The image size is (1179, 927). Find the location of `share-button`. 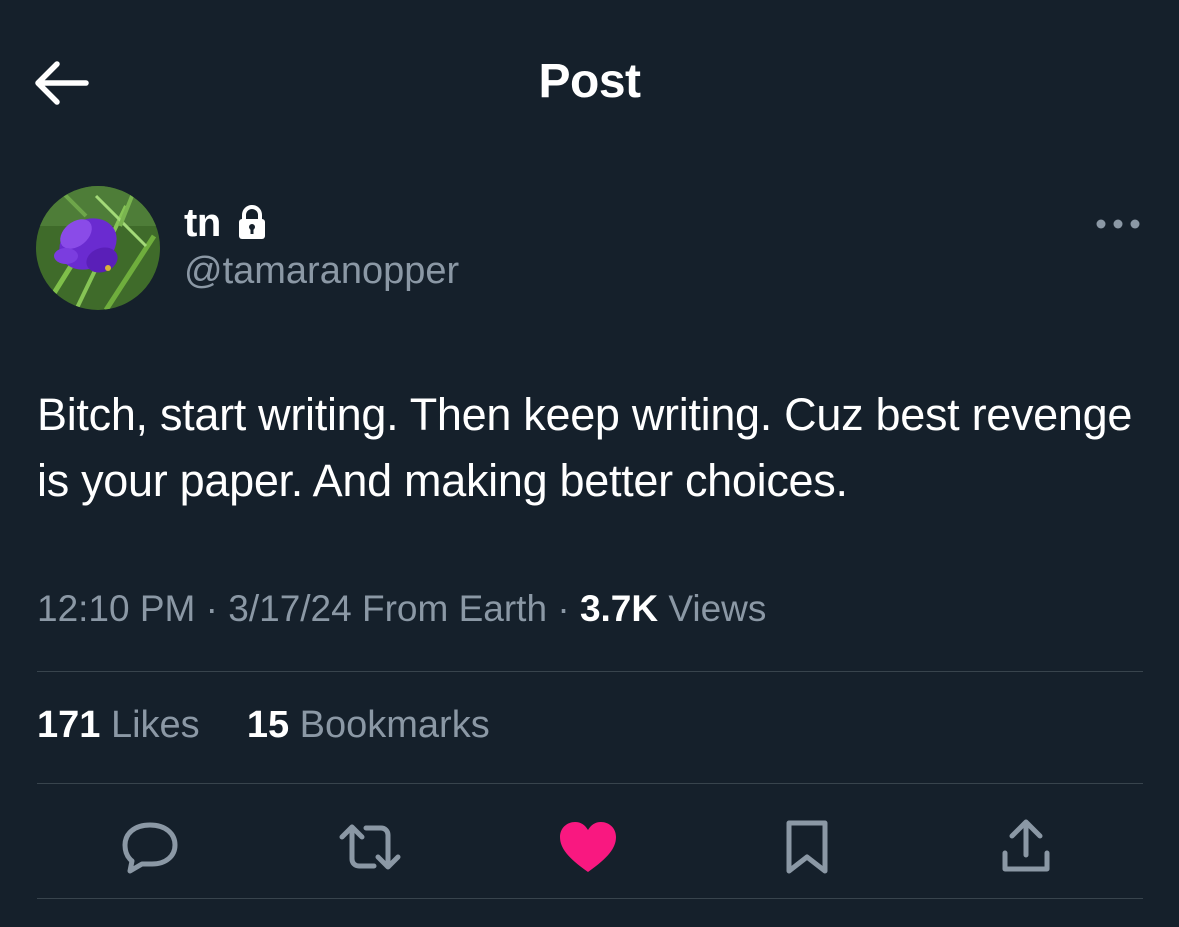

share-button is located at coordinates (1026, 847).